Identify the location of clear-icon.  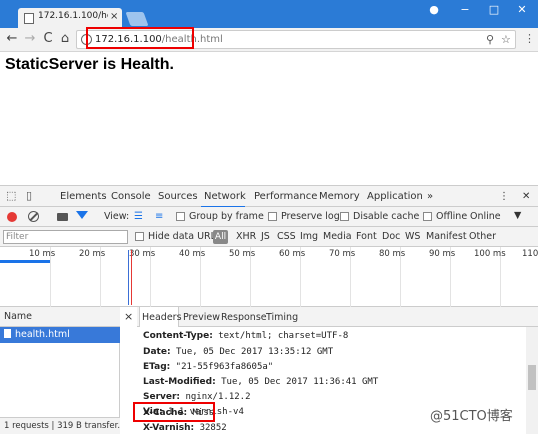
(33, 216).